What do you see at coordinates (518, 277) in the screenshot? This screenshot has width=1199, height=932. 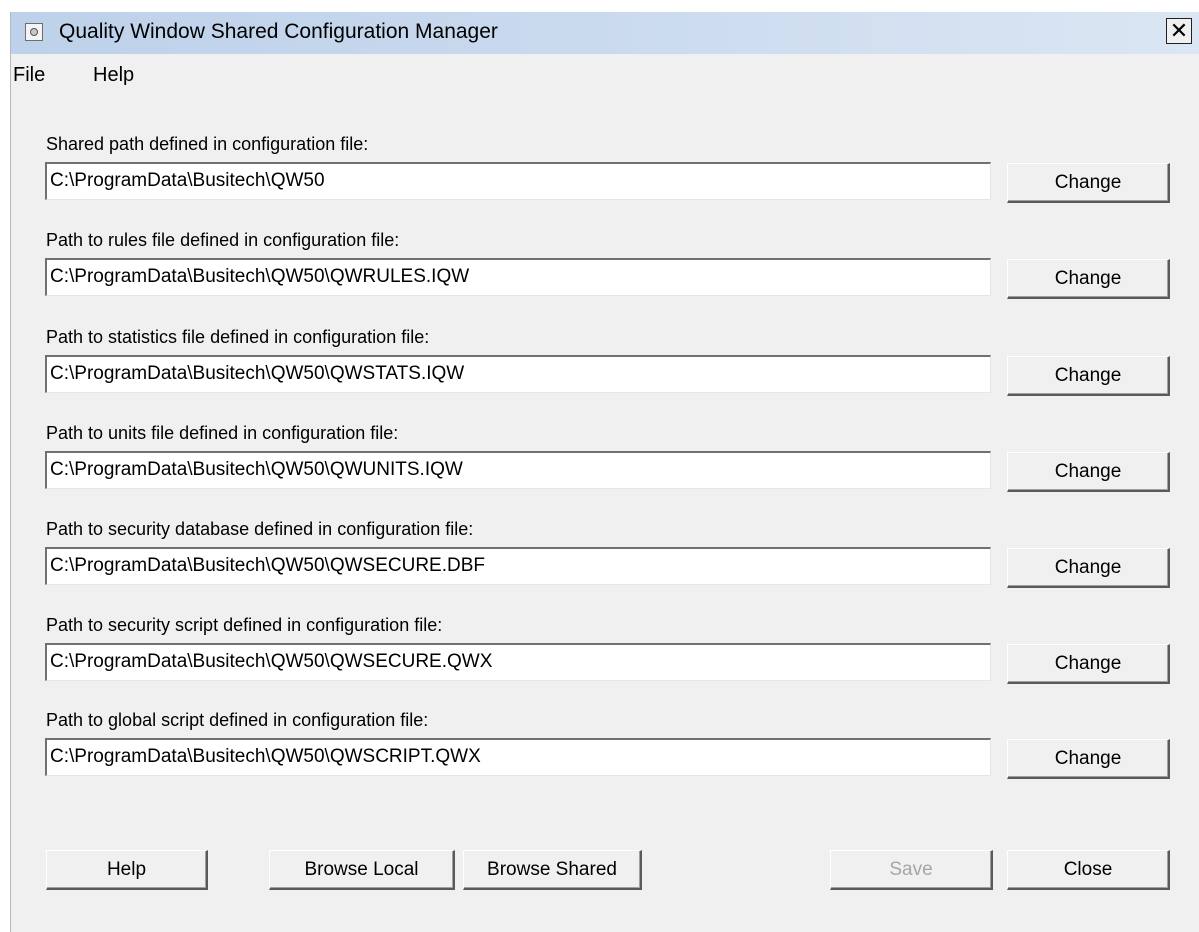 I see `rules-file-input: C:\ProgramData\Busitech\QW50\QWRULES.IQW` at bounding box center [518, 277].